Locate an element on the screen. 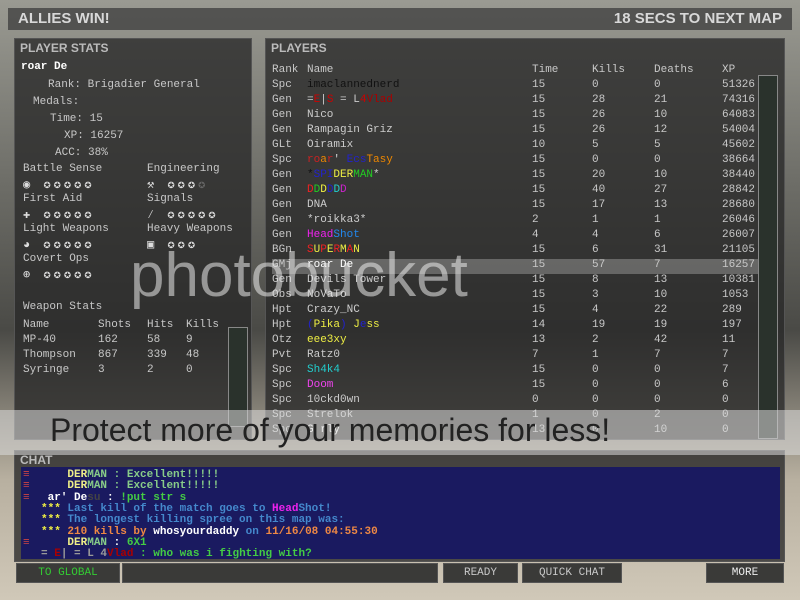  player-row: Gen DNA 15 17 13 28680 is located at coordinates (524, 206).